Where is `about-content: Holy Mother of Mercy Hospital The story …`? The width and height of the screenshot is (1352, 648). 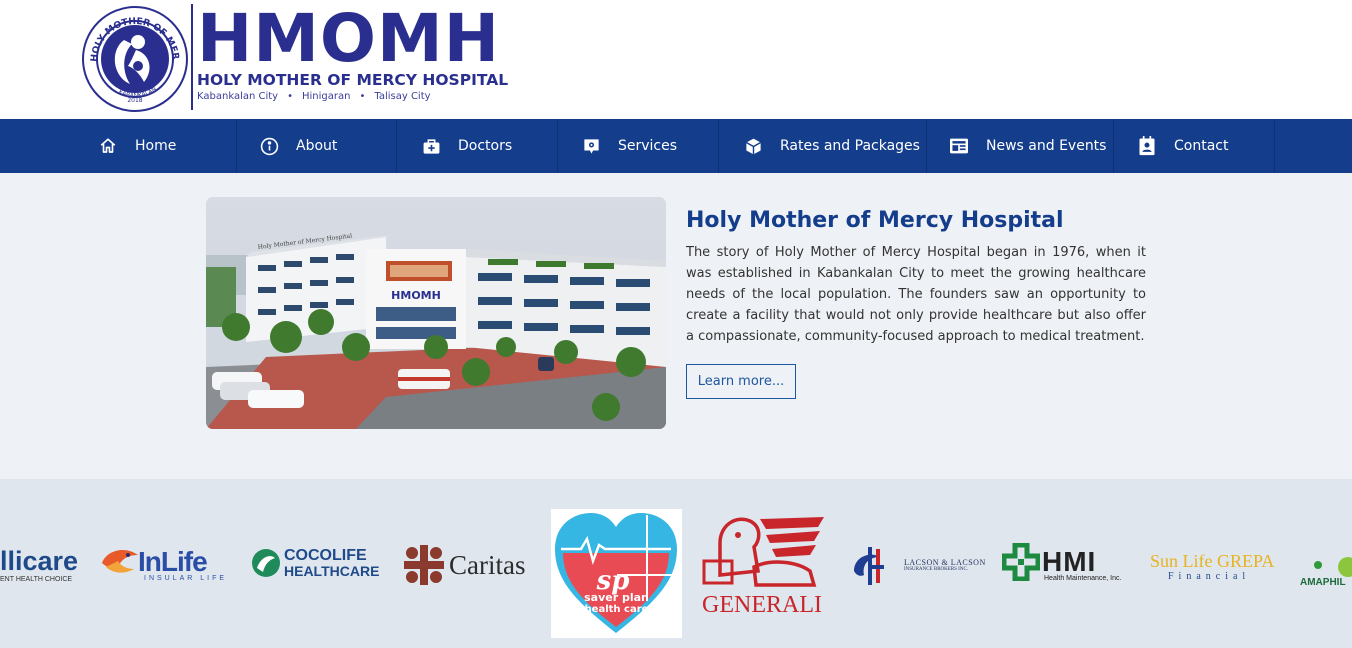
about-content: Holy Mother of Mercy Hospital The story … is located at coordinates (916, 277).